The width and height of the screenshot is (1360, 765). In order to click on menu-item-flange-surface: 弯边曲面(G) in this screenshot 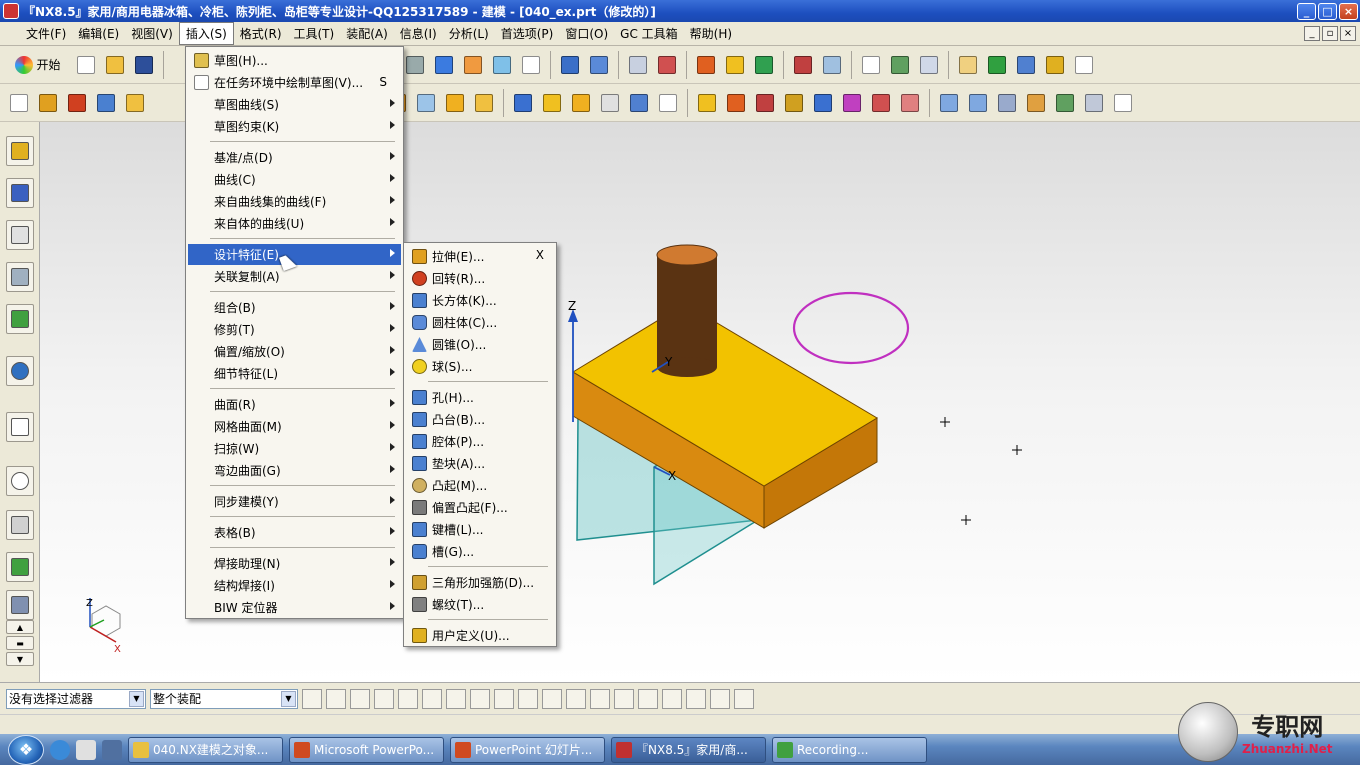, I will do `click(294, 470)`.